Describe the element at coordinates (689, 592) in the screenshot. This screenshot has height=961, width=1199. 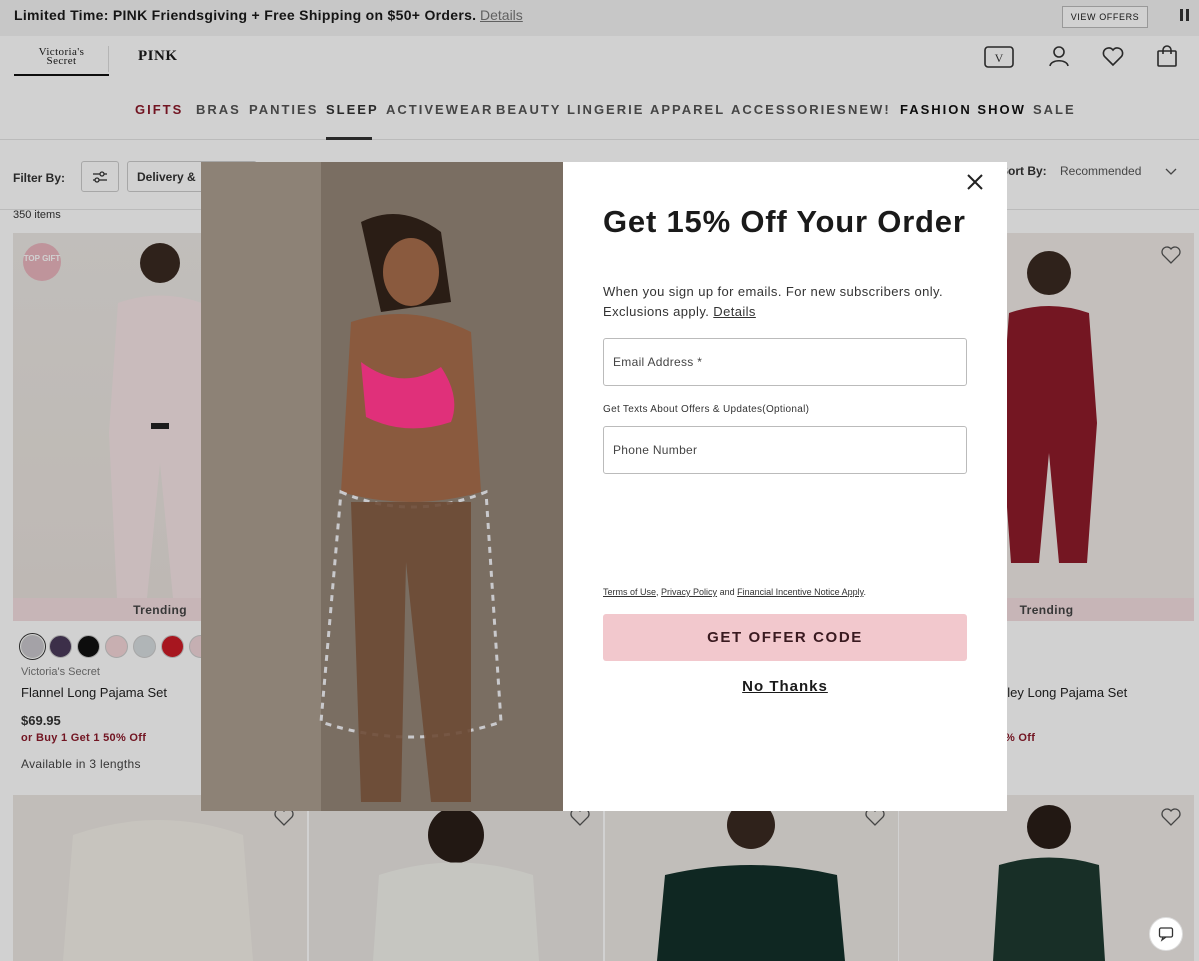
I see `privacy-policy-link: Privacy Policy` at that location.